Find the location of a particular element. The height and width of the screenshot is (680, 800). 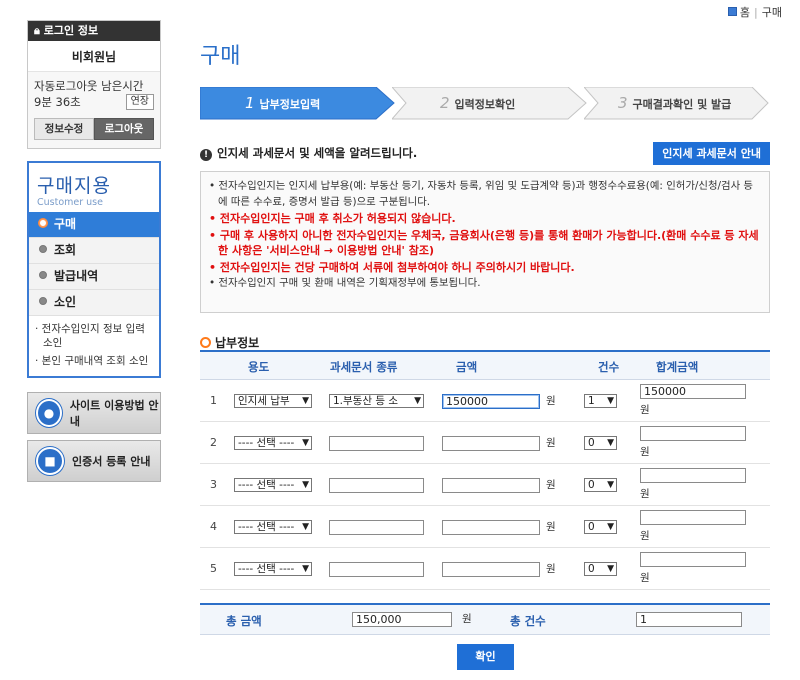

sum-field: 150000 is located at coordinates (693, 391).